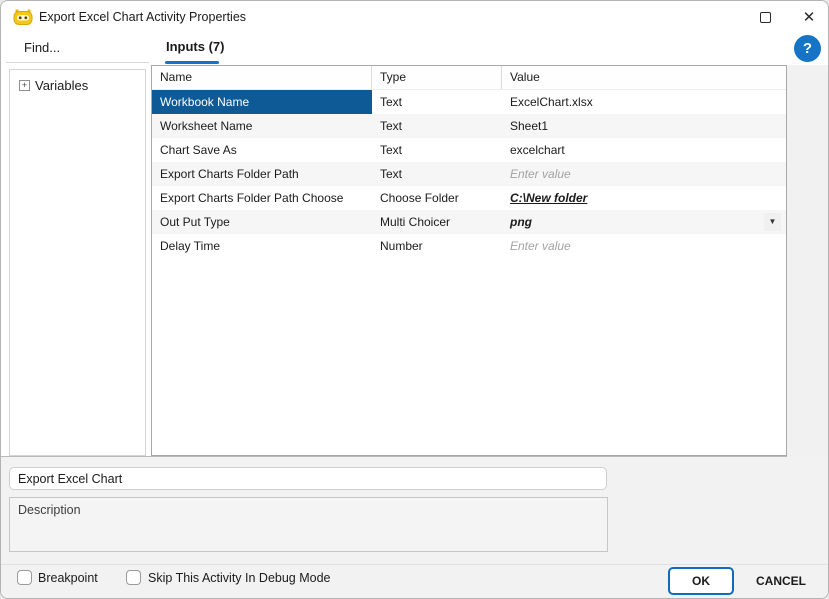  What do you see at coordinates (262, 102) in the screenshot?
I see `name-cell: Workbook Name` at bounding box center [262, 102].